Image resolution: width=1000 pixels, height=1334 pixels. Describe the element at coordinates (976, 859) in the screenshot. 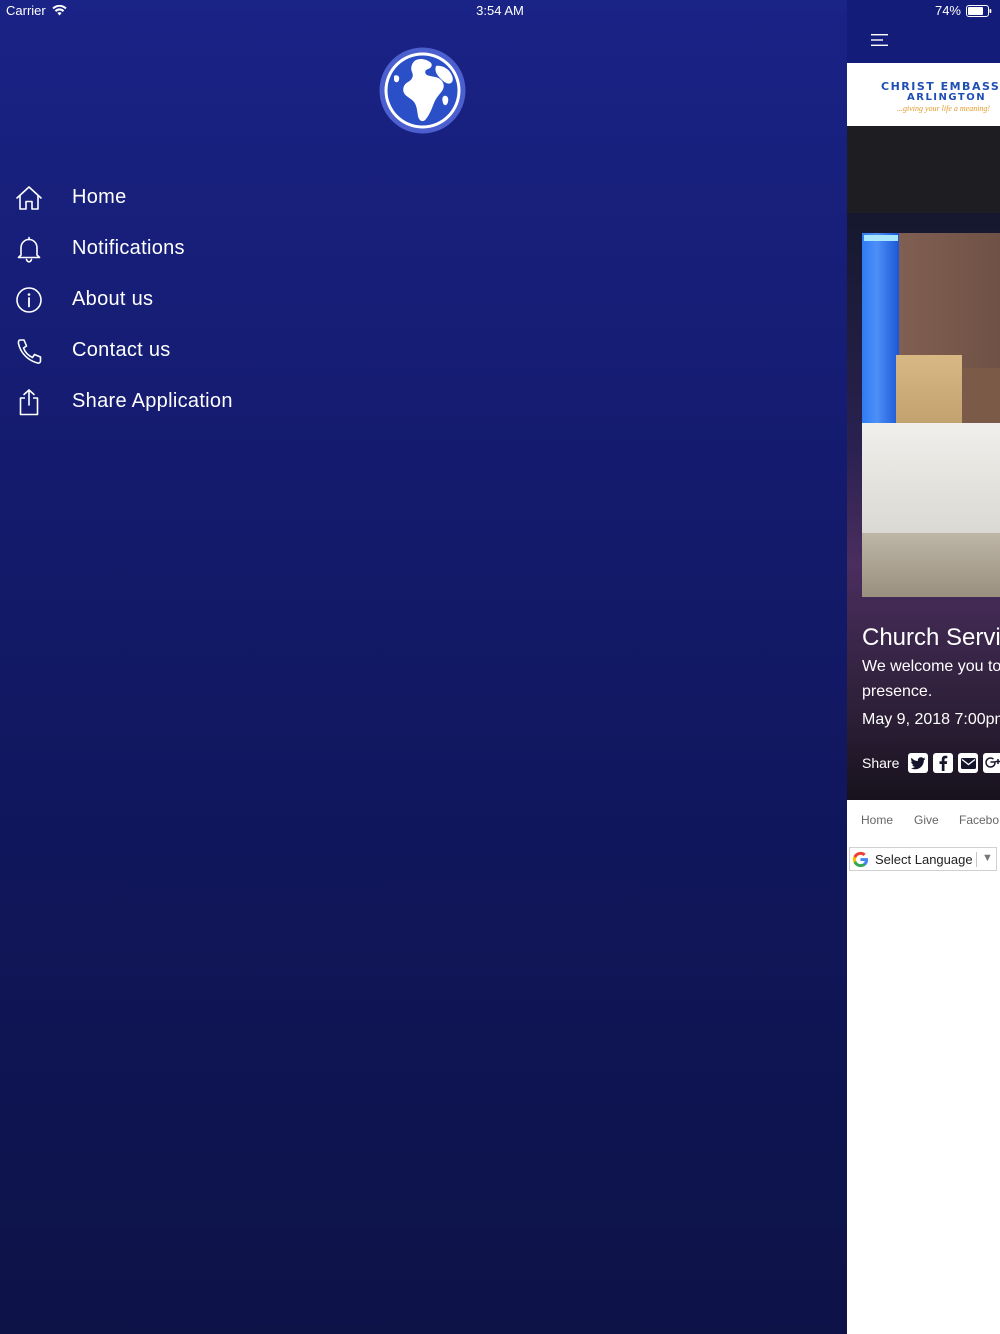

I see `language-select-divider` at that location.